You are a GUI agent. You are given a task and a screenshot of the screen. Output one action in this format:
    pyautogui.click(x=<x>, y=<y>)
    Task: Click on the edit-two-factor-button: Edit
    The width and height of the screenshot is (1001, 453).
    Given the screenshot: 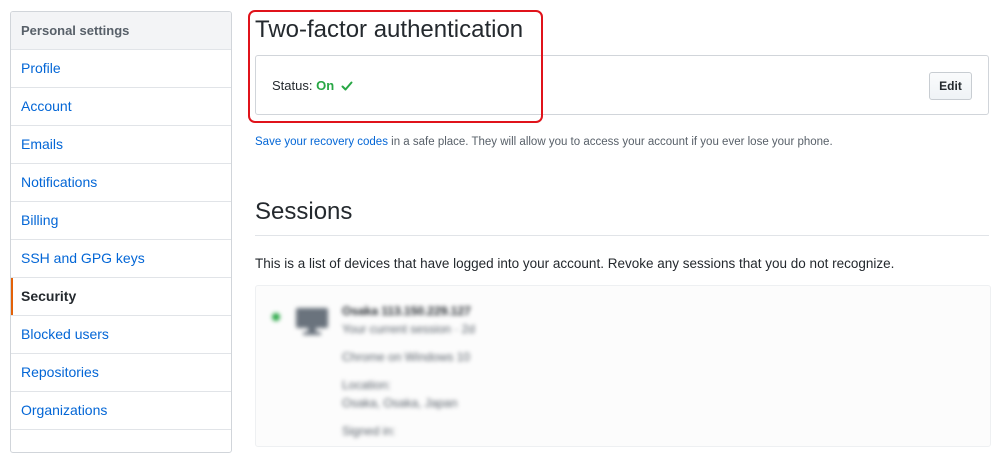 What is the action you would take?
    pyautogui.click(x=950, y=86)
    